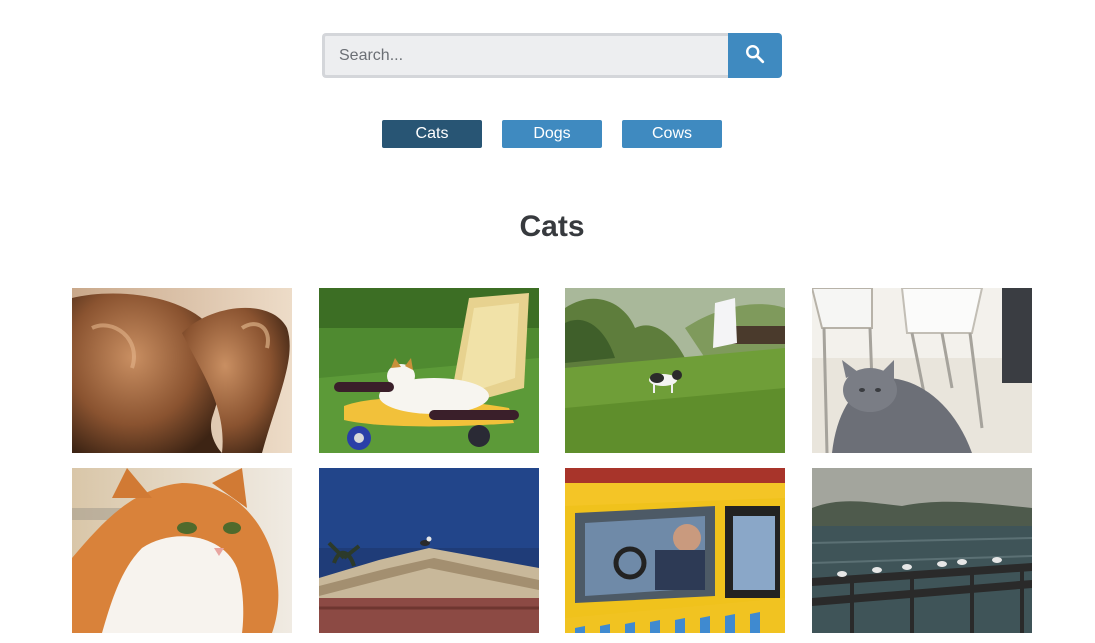 The height and width of the screenshot is (643, 1095). I want to click on photo-seagulls-waterfront, so click(921, 550).